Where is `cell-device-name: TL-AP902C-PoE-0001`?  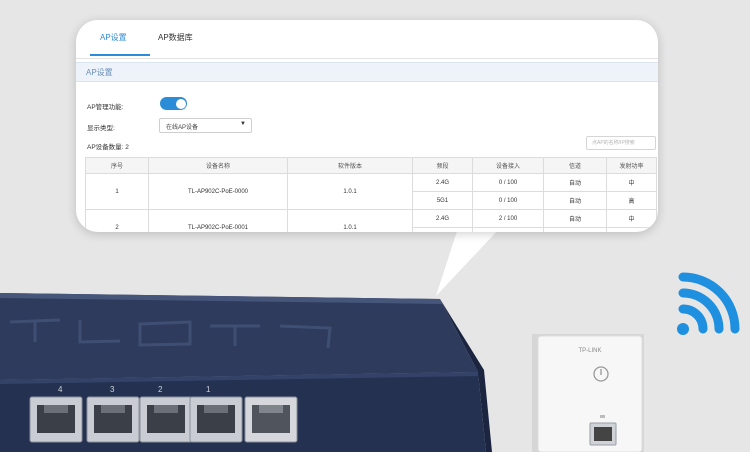 cell-device-name: TL-AP902C-PoE-0001 is located at coordinates (218, 220).